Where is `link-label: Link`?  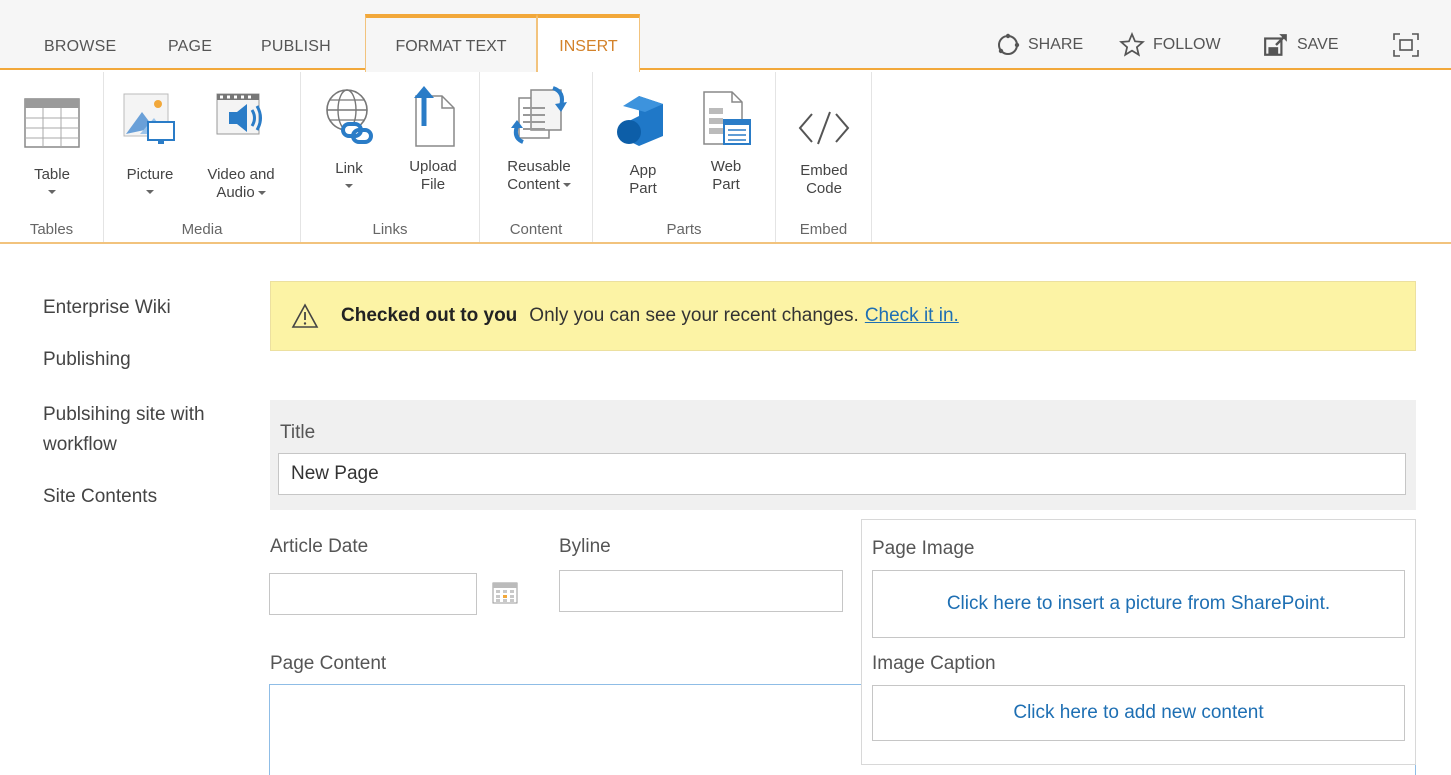 link-label: Link is located at coordinates (349, 168).